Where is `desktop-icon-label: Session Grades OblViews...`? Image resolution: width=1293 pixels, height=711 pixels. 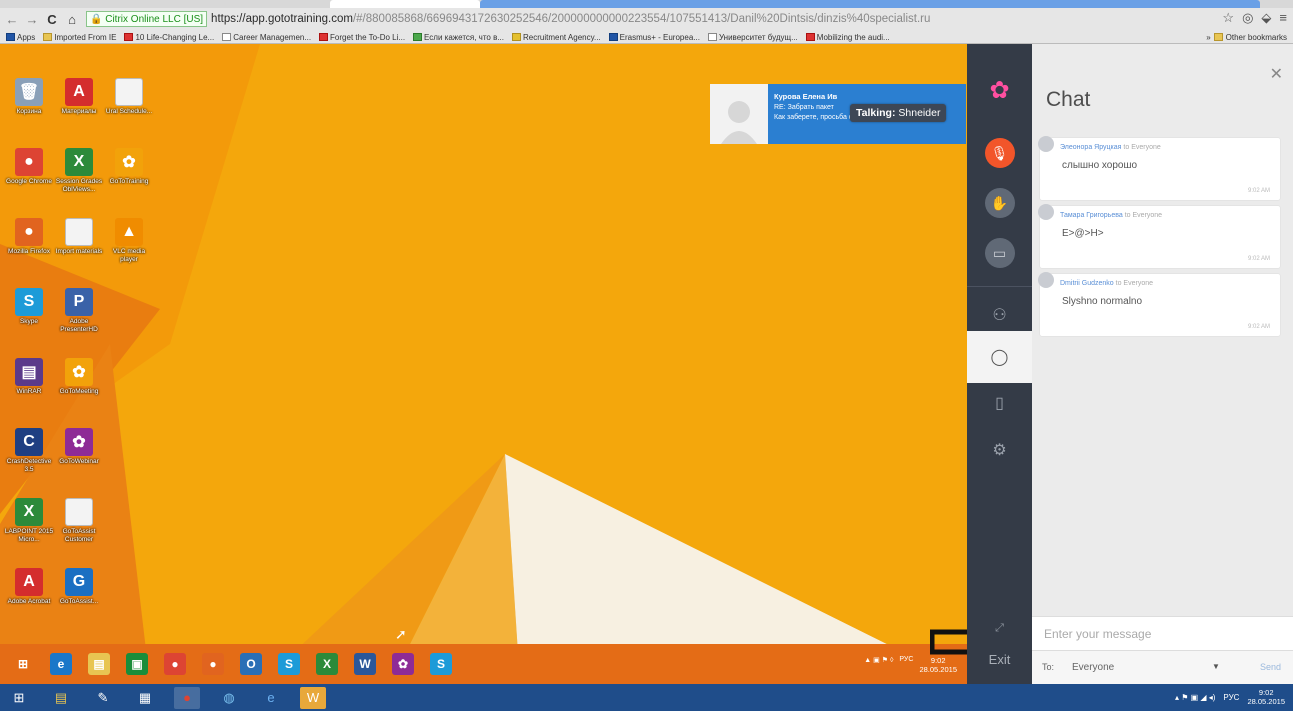 desktop-icon-label: Session Grades OblViews... is located at coordinates (79, 185).